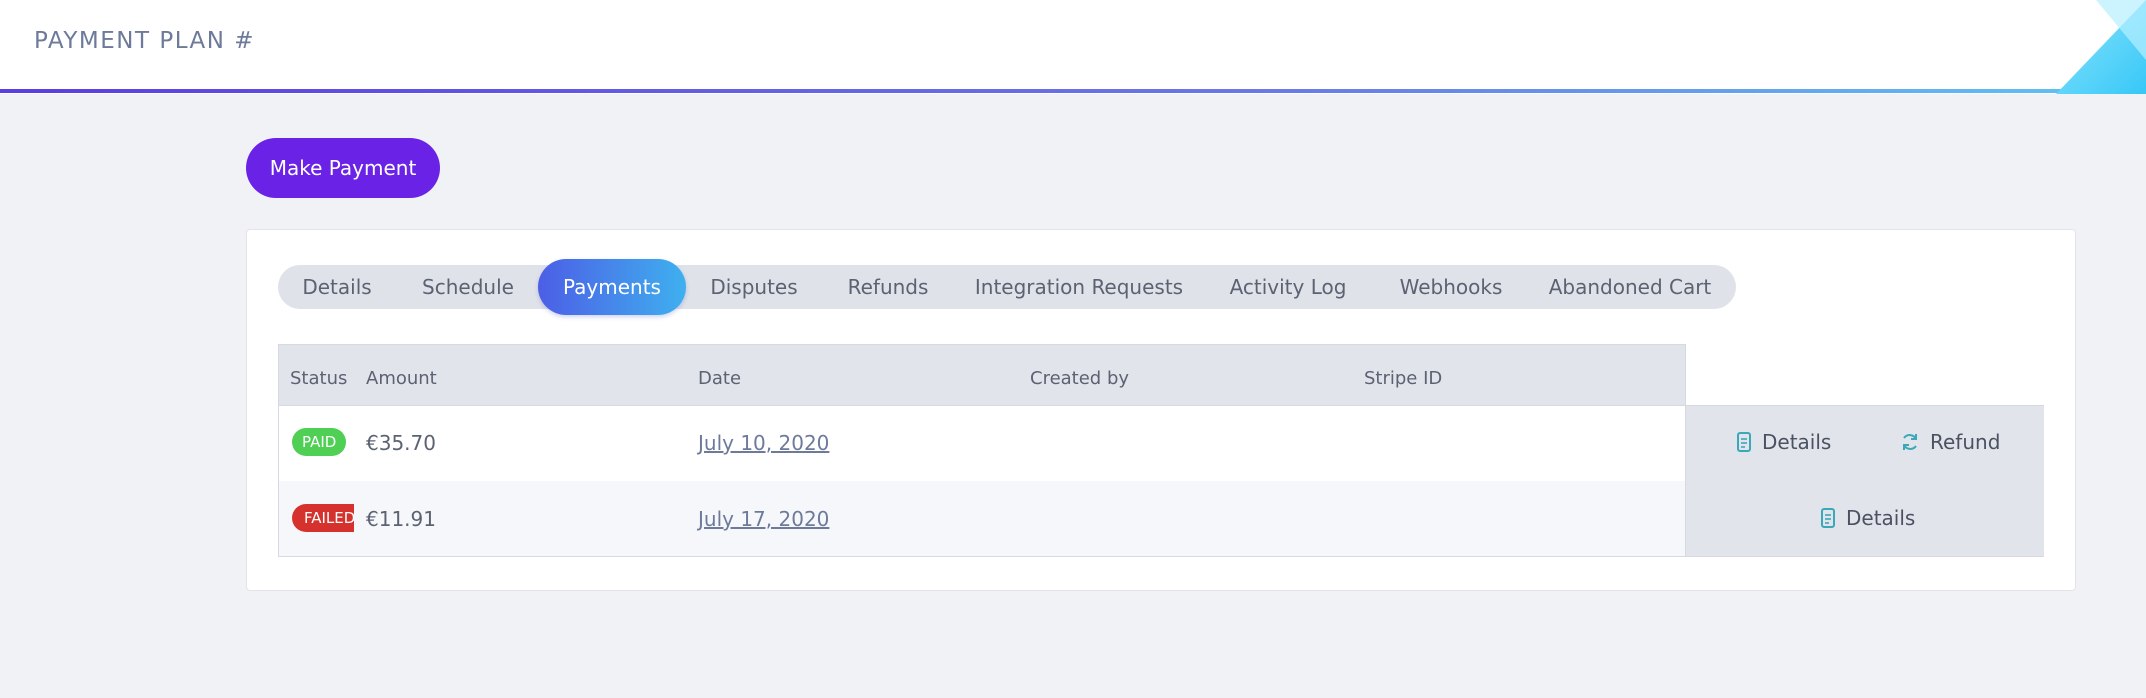 This screenshot has height=698, width=2146. Describe the element at coordinates (145, 41) in the screenshot. I see `page-title: PAYMENT PLAN #` at that location.